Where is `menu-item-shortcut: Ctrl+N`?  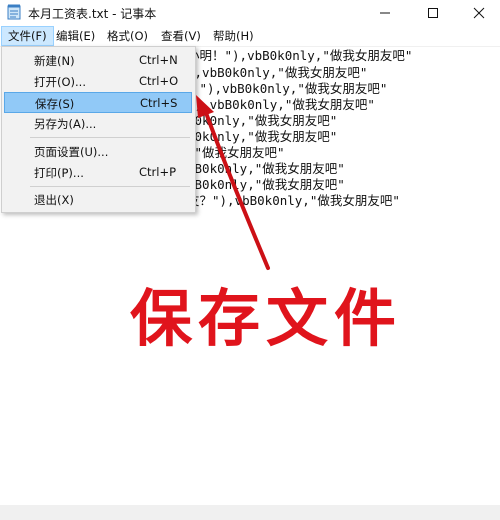
menu-item-shortcut: Ctrl+N is located at coordinates (158, 60).